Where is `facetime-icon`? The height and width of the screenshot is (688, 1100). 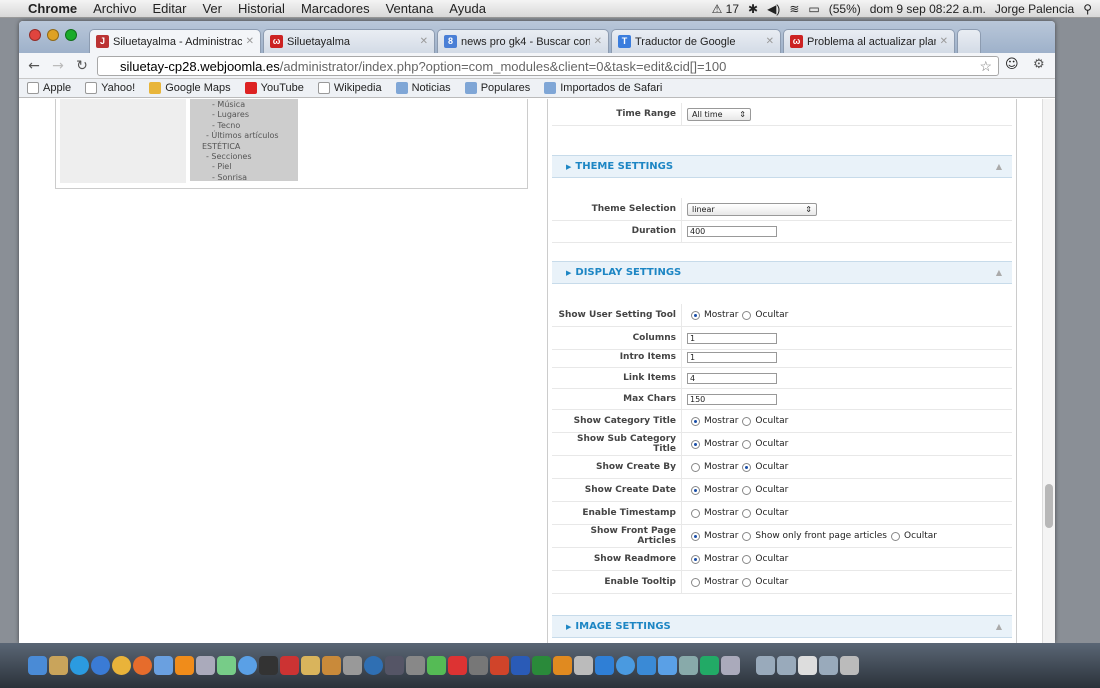 facetime-icon is located at coordinates (163, 665).